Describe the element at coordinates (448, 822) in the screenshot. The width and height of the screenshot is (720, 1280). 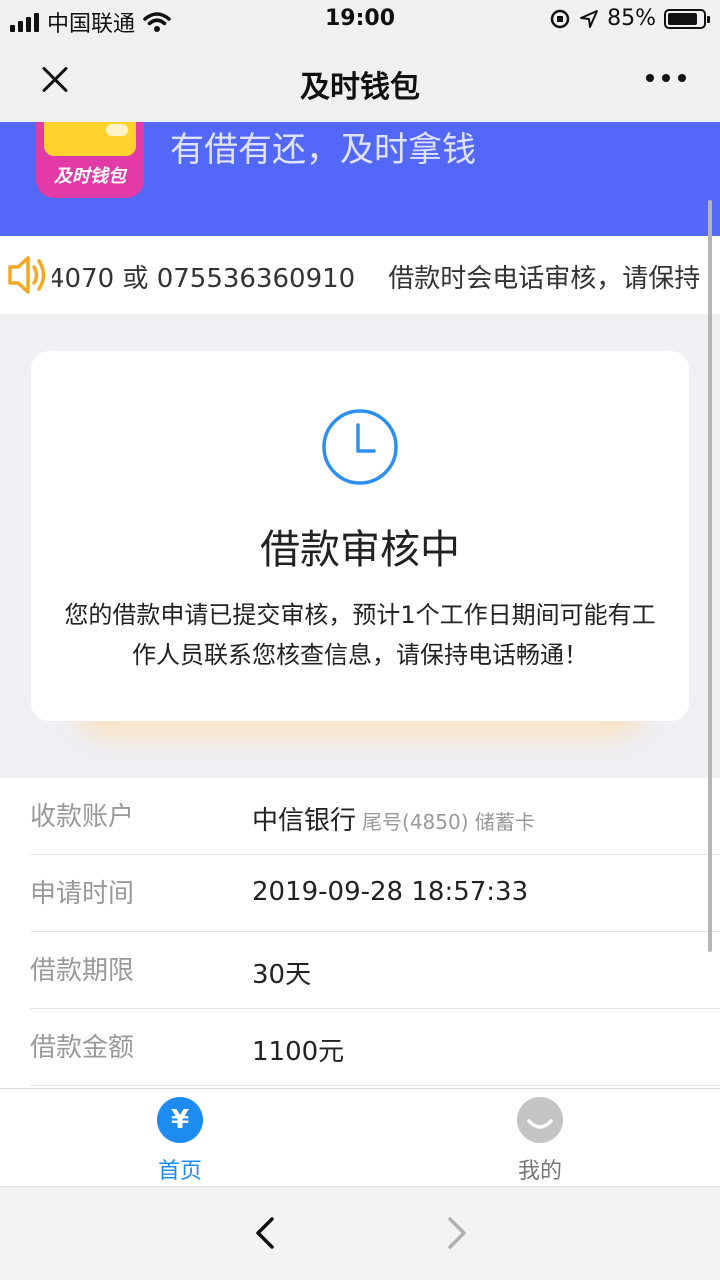
I see `card-info: 尾号(4850) 储蓄卡` at that location.